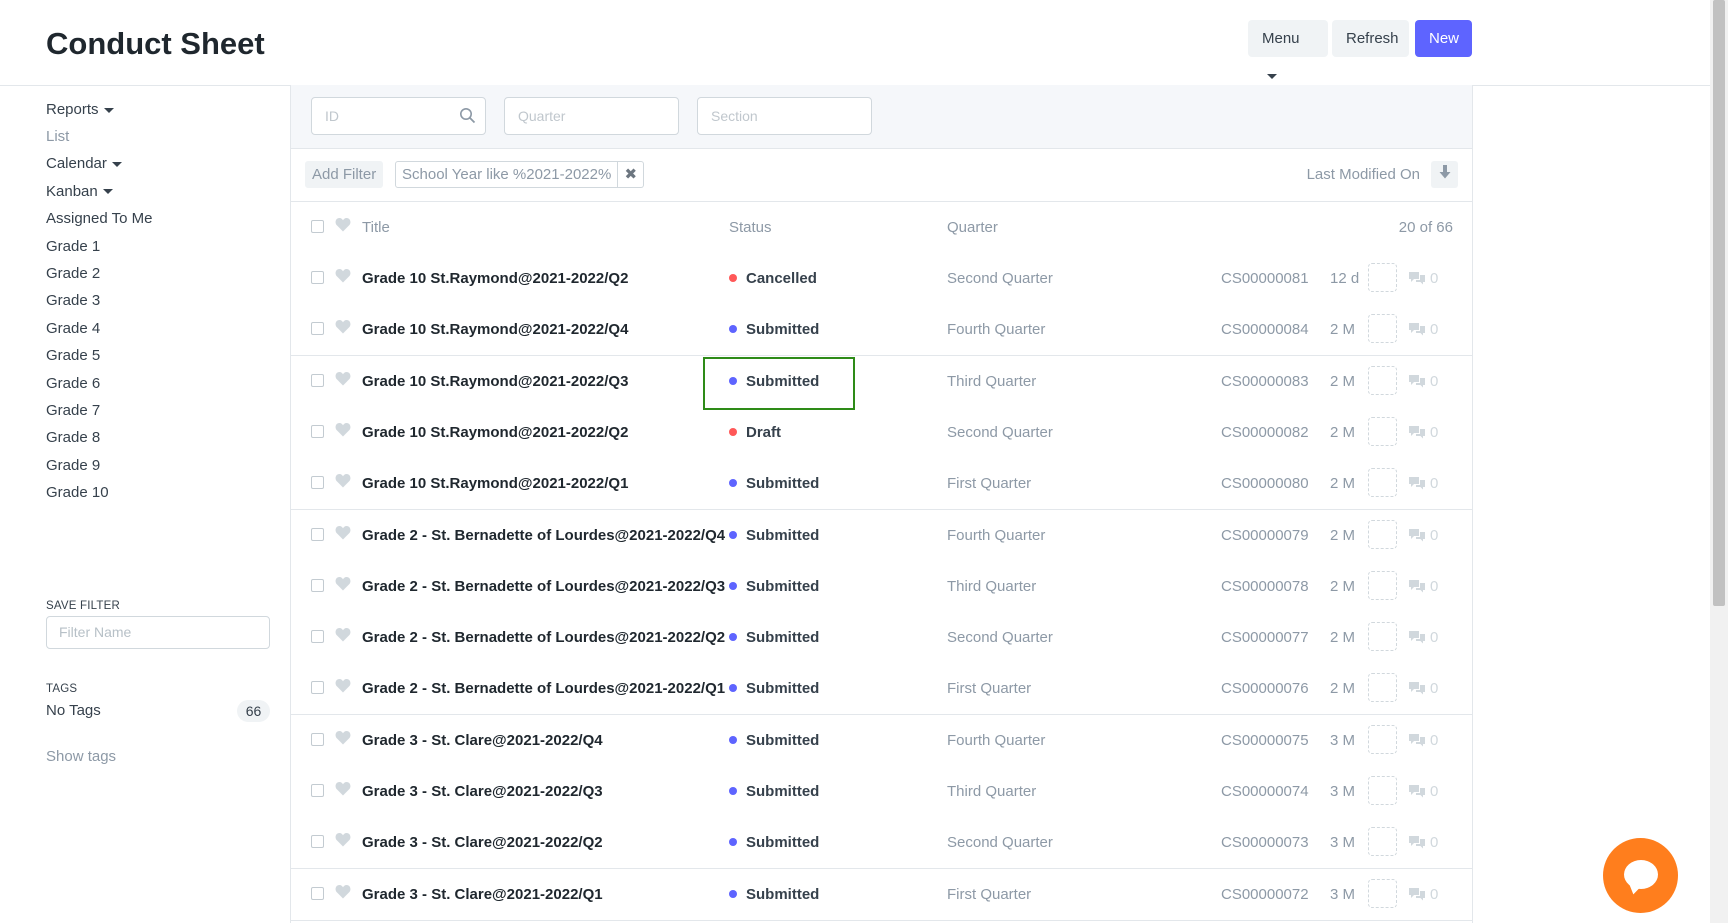 This screenshot has height=923, width=1728. Describe the element at coordinates (317, 226) in the screenshot. I see `select-all-checkbox` at that location.